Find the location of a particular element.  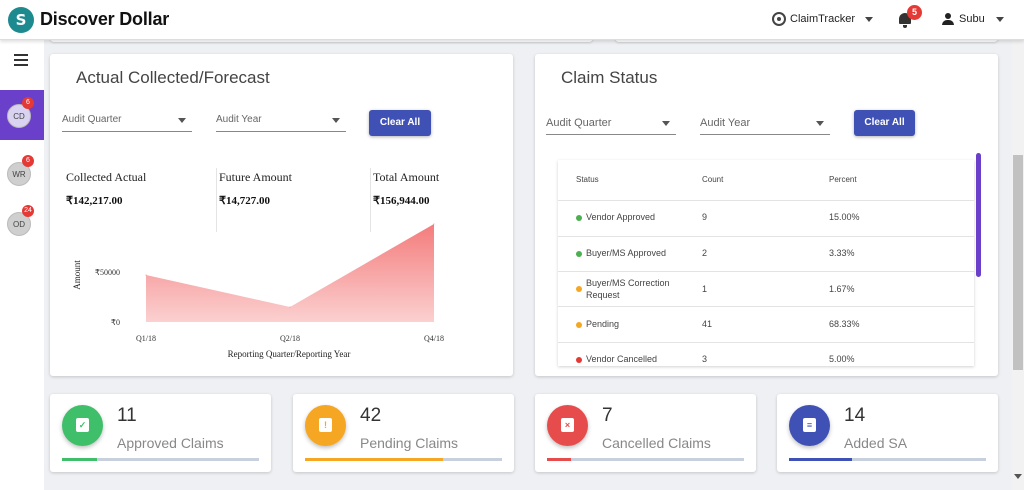

stat-card-pending: ! 42 Pending Claims is located at coordinates (403, 433).